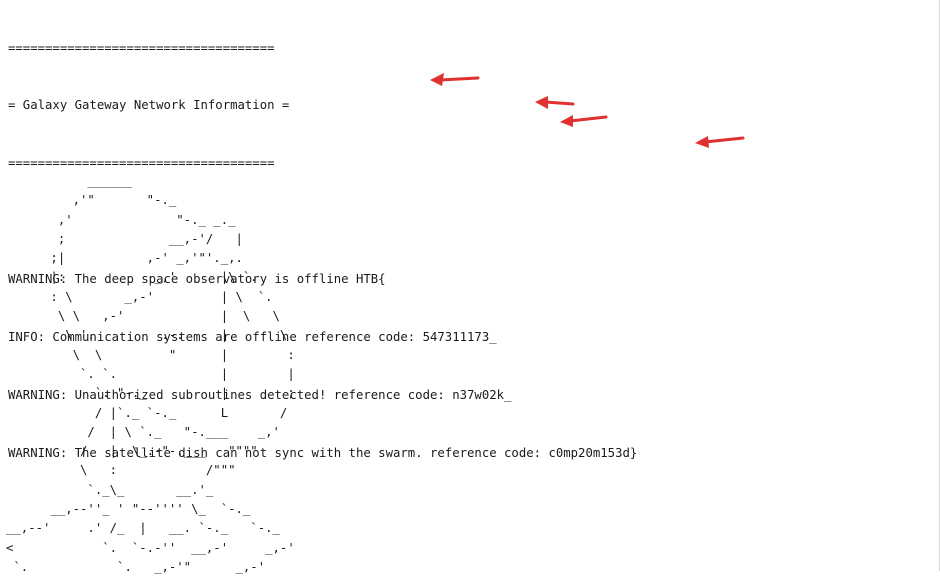  I want to click on banner-title: = Galaxy Gateway Network Information =, so click(149, 105).